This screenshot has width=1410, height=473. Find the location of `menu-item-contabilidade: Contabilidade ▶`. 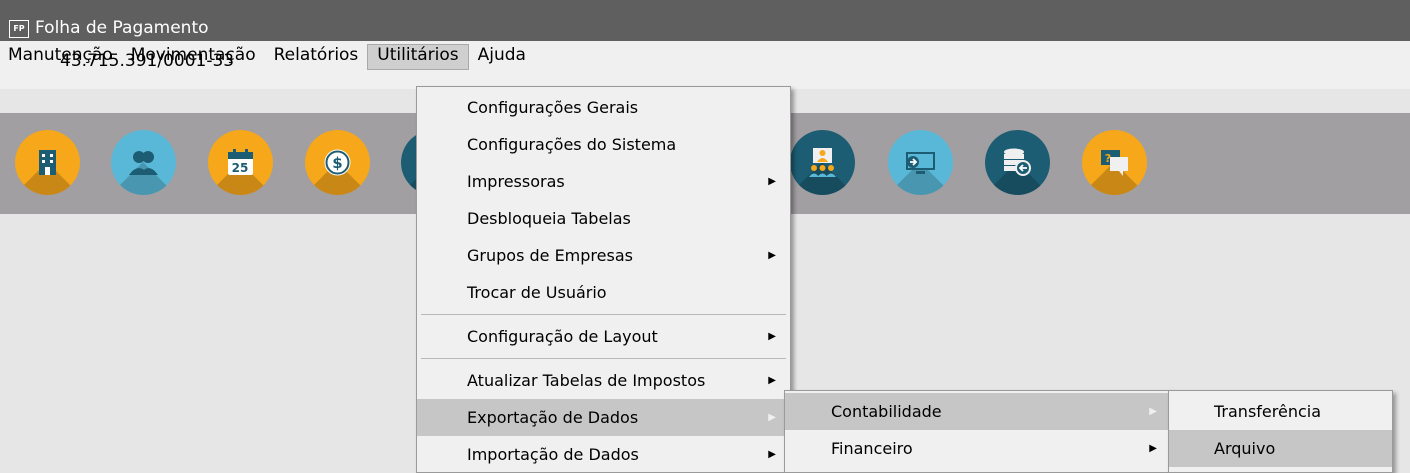

menu-item-contabilidade: Contabilidade ▶ is located at coordinates (978, 411).